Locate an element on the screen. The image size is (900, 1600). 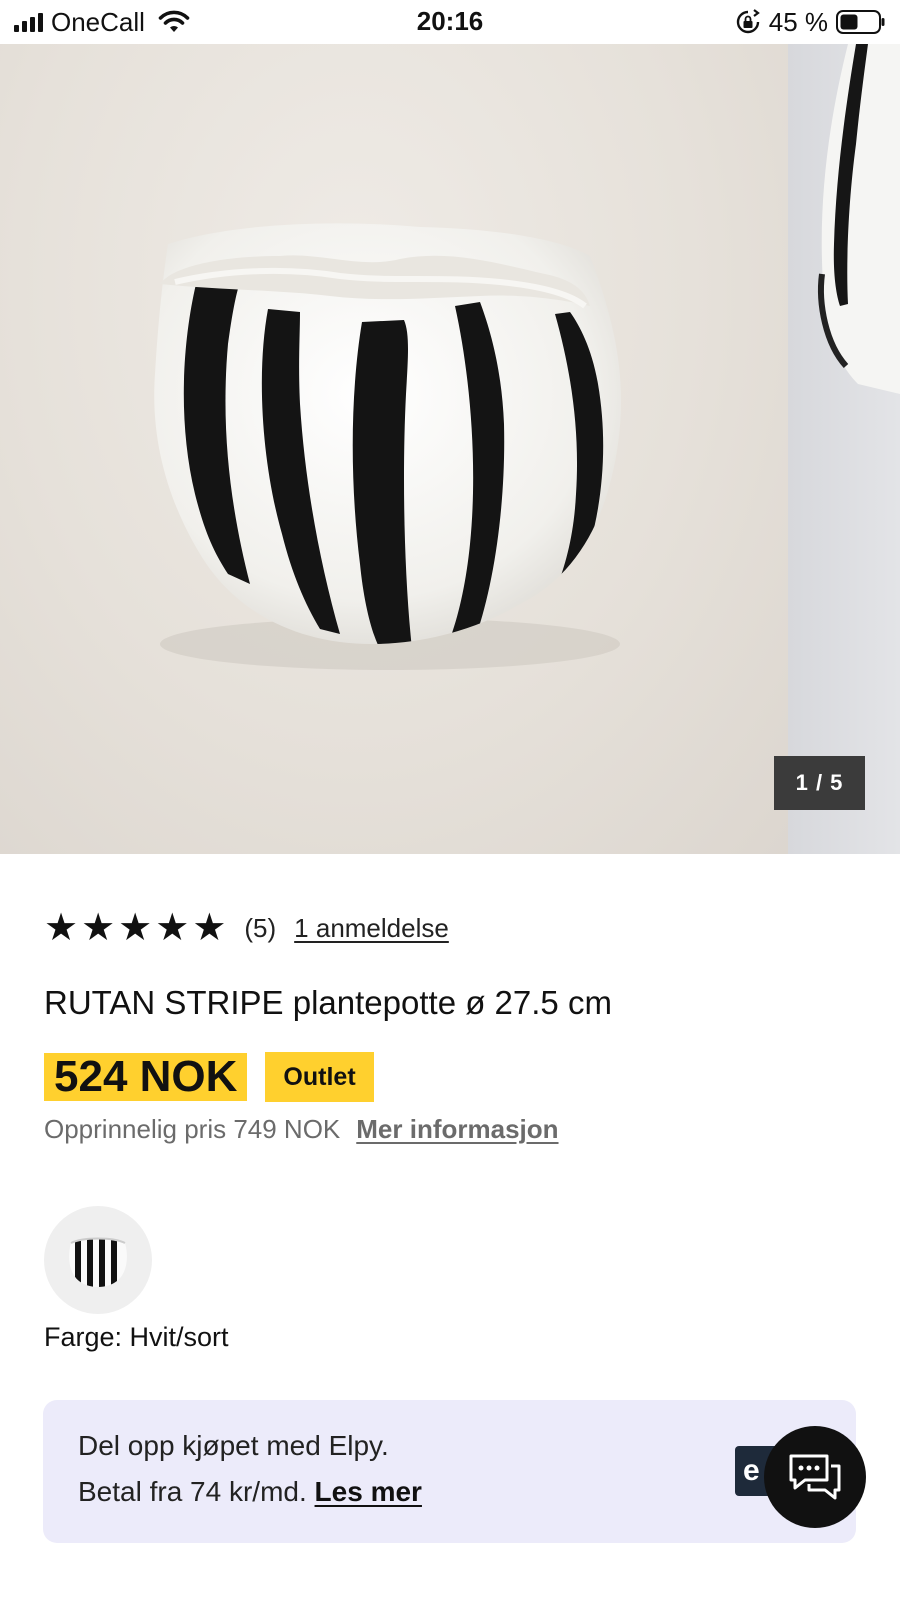
rating-row: ★ ★ ★ ★ ★ (5) 1 anmeldelse is located at coordinates (246, 928).